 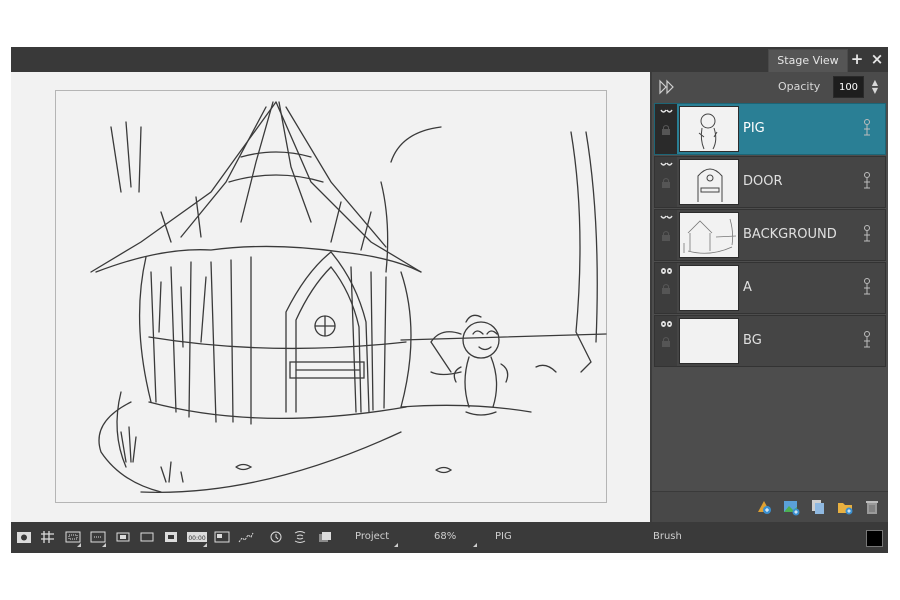 What do you see at coordinates (791, 507) in the screenshot?
I see `add-bitmap-layer-icon` at bounding box center [791, 507].